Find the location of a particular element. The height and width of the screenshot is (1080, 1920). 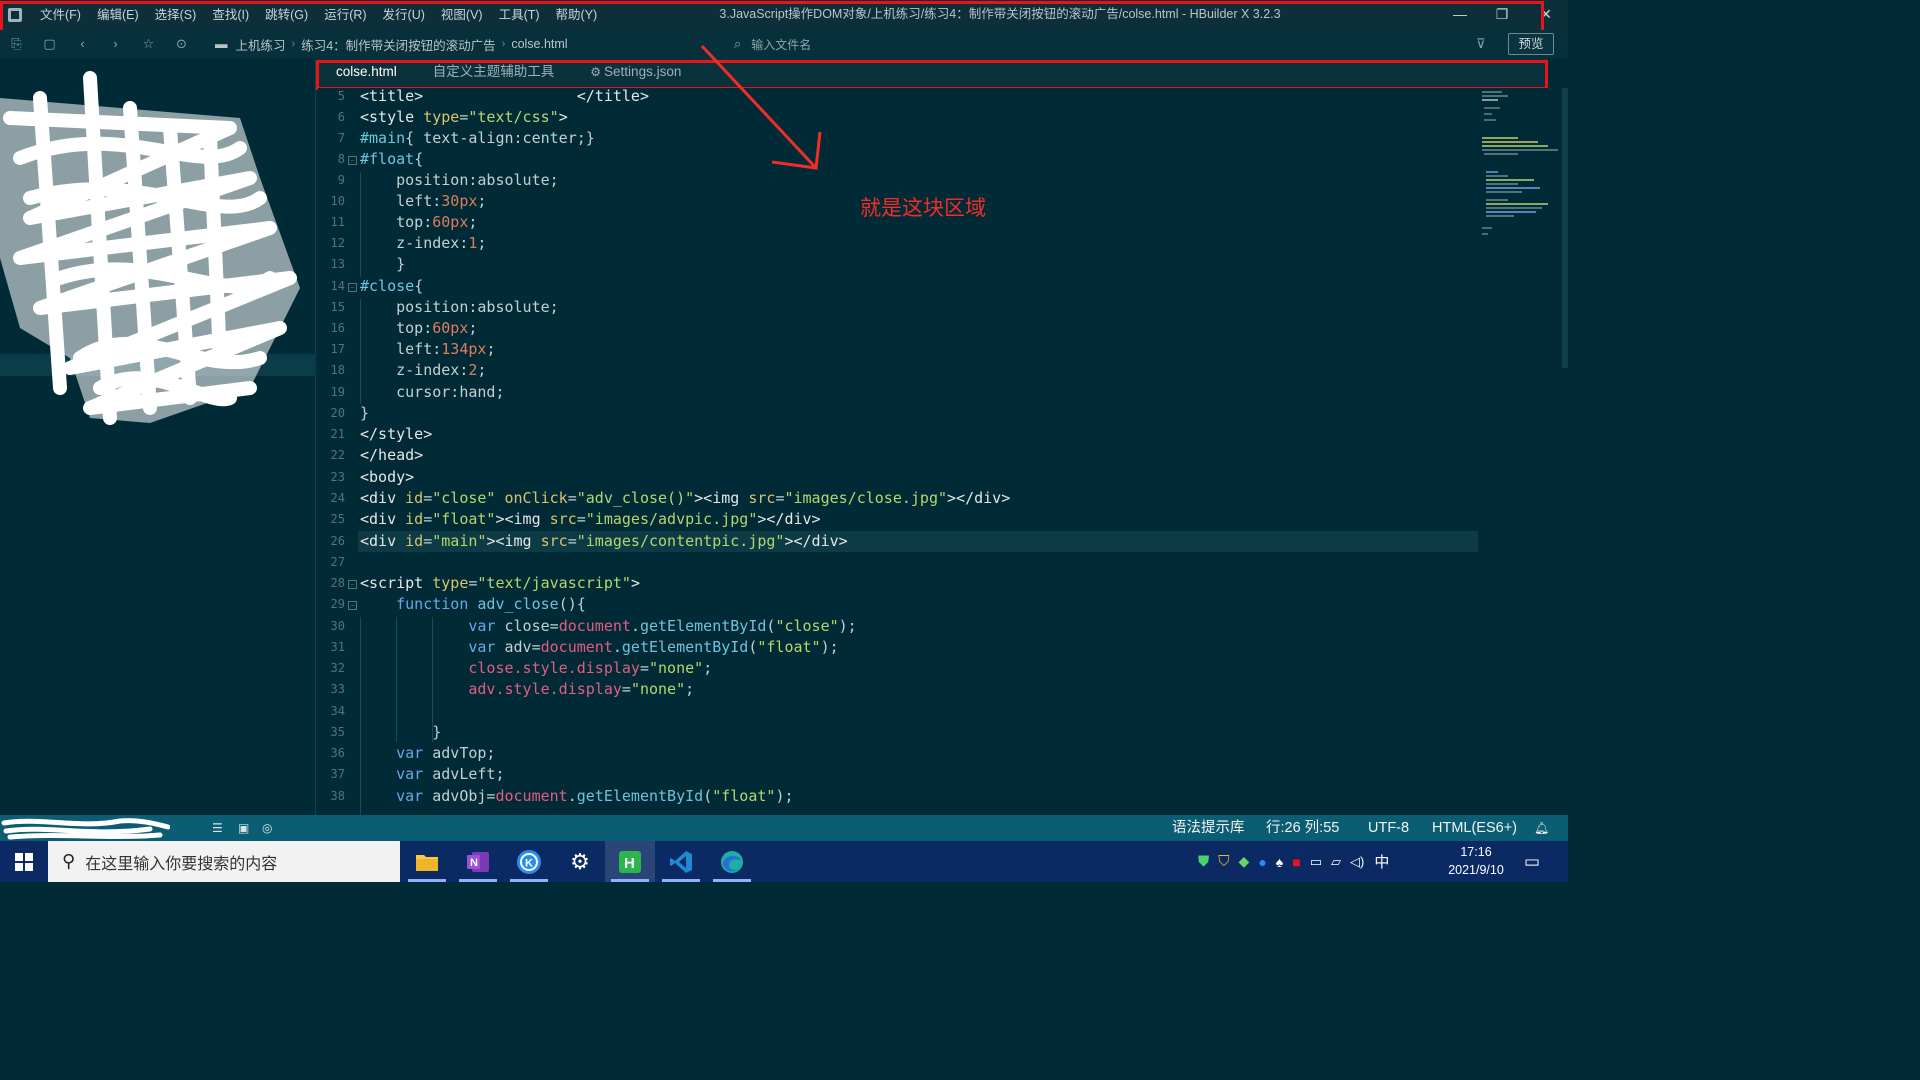

app-tray-icon: ■ is located at coordinates (1296, 862).